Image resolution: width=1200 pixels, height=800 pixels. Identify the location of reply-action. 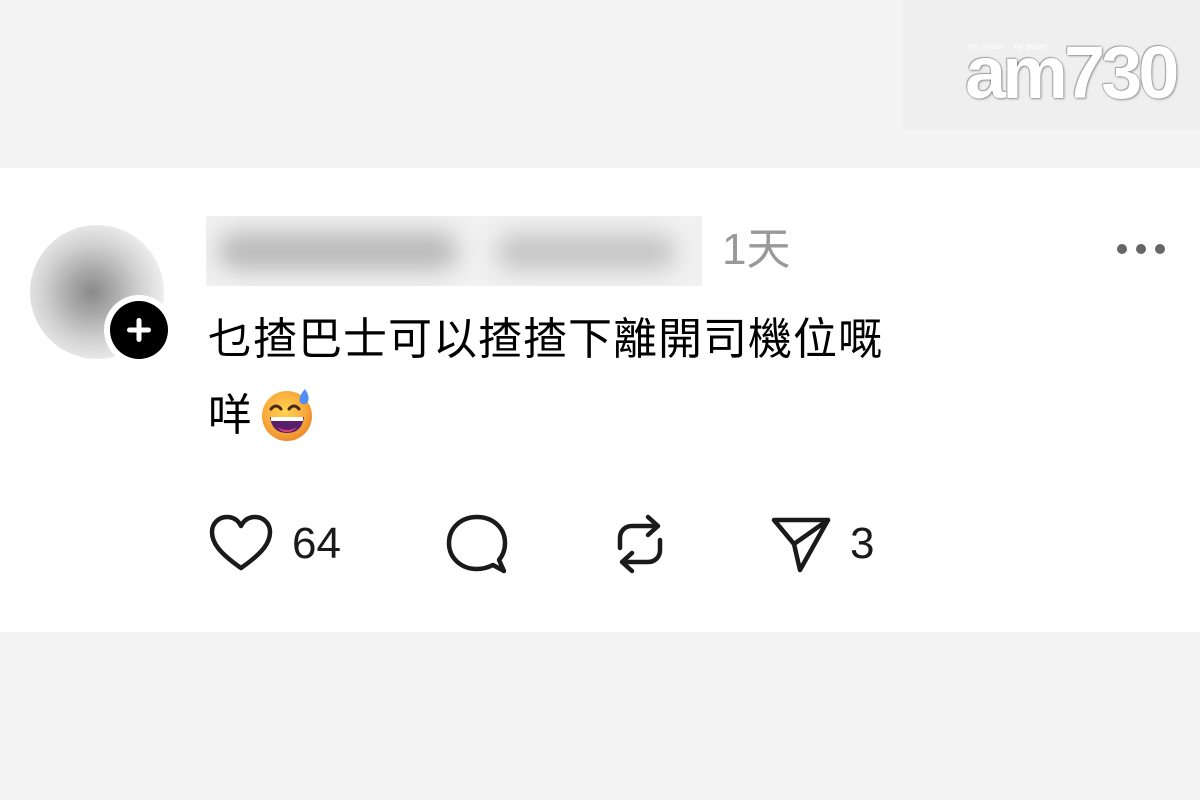
(477, 544).